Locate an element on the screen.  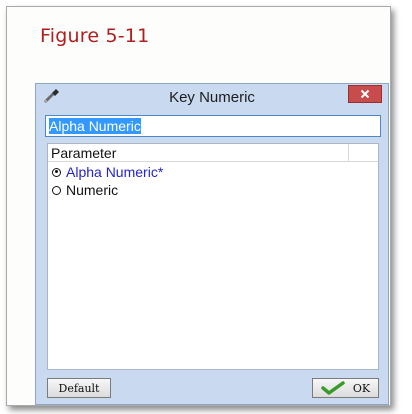
checkmark-icon is located at coordinates (333, 388).